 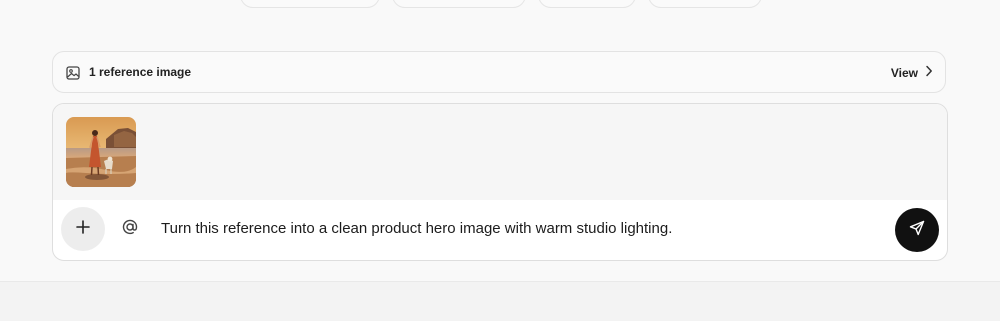 What do you see at coordinates (140, 72) in the screenshot?
I see `reference-count-label: 1 reference image` at bounding box center [140, 72].